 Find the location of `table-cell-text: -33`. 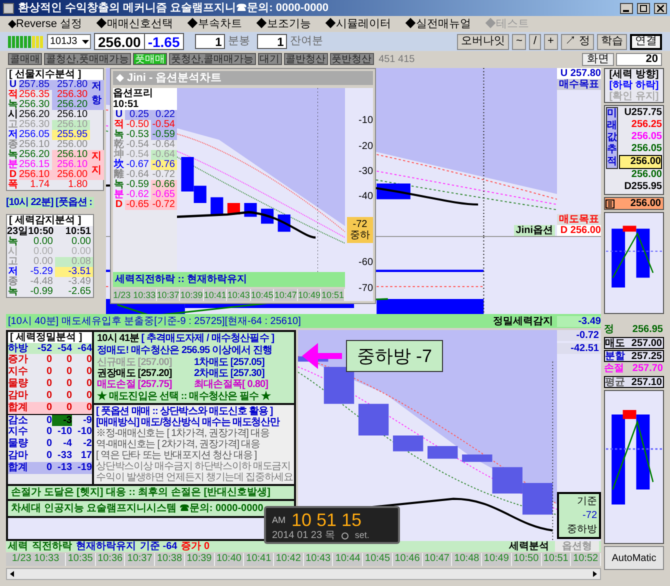

table-cell-text: -33 is located at coordinates (64, 456).